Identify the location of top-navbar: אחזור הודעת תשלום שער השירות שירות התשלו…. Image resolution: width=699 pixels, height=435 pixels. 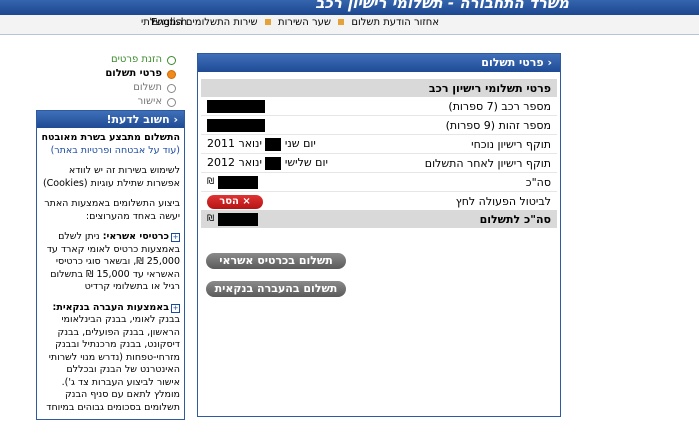
(349, 25).